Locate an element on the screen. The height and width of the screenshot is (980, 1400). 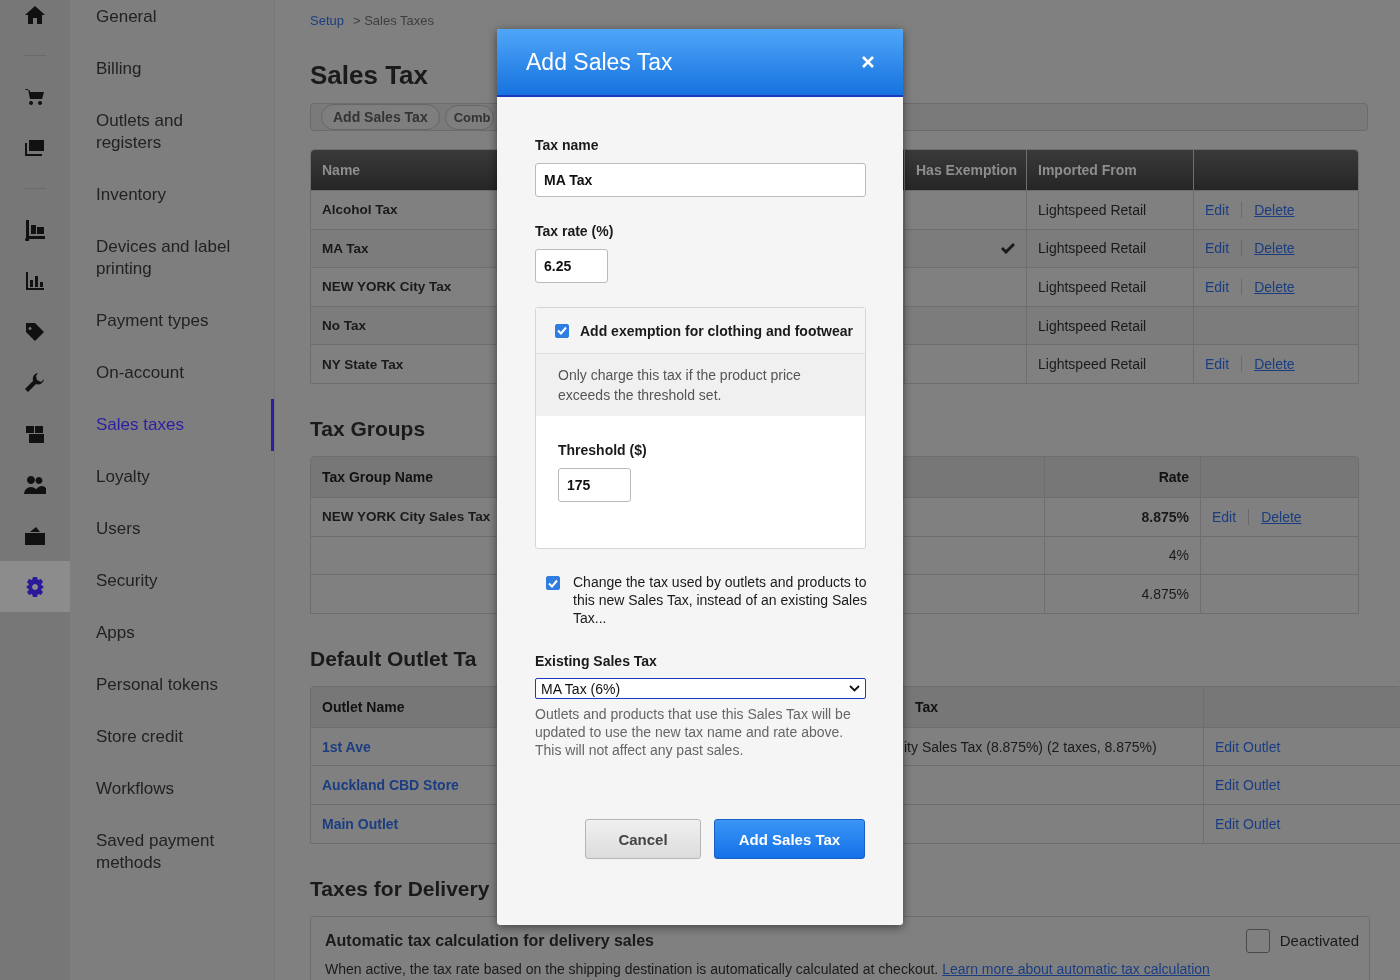
settings-nav-item: Users is located at coordinates (185, 529).